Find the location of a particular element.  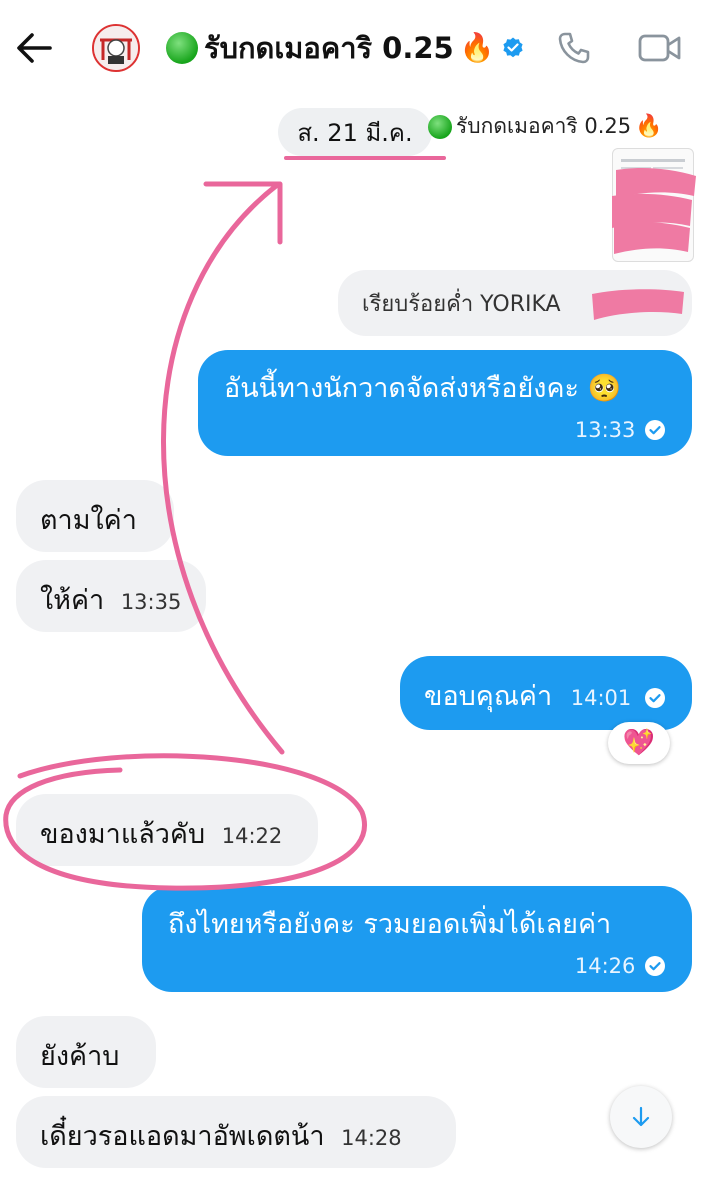

message-text: ตามใค่า is located at coordinates (88, 520).